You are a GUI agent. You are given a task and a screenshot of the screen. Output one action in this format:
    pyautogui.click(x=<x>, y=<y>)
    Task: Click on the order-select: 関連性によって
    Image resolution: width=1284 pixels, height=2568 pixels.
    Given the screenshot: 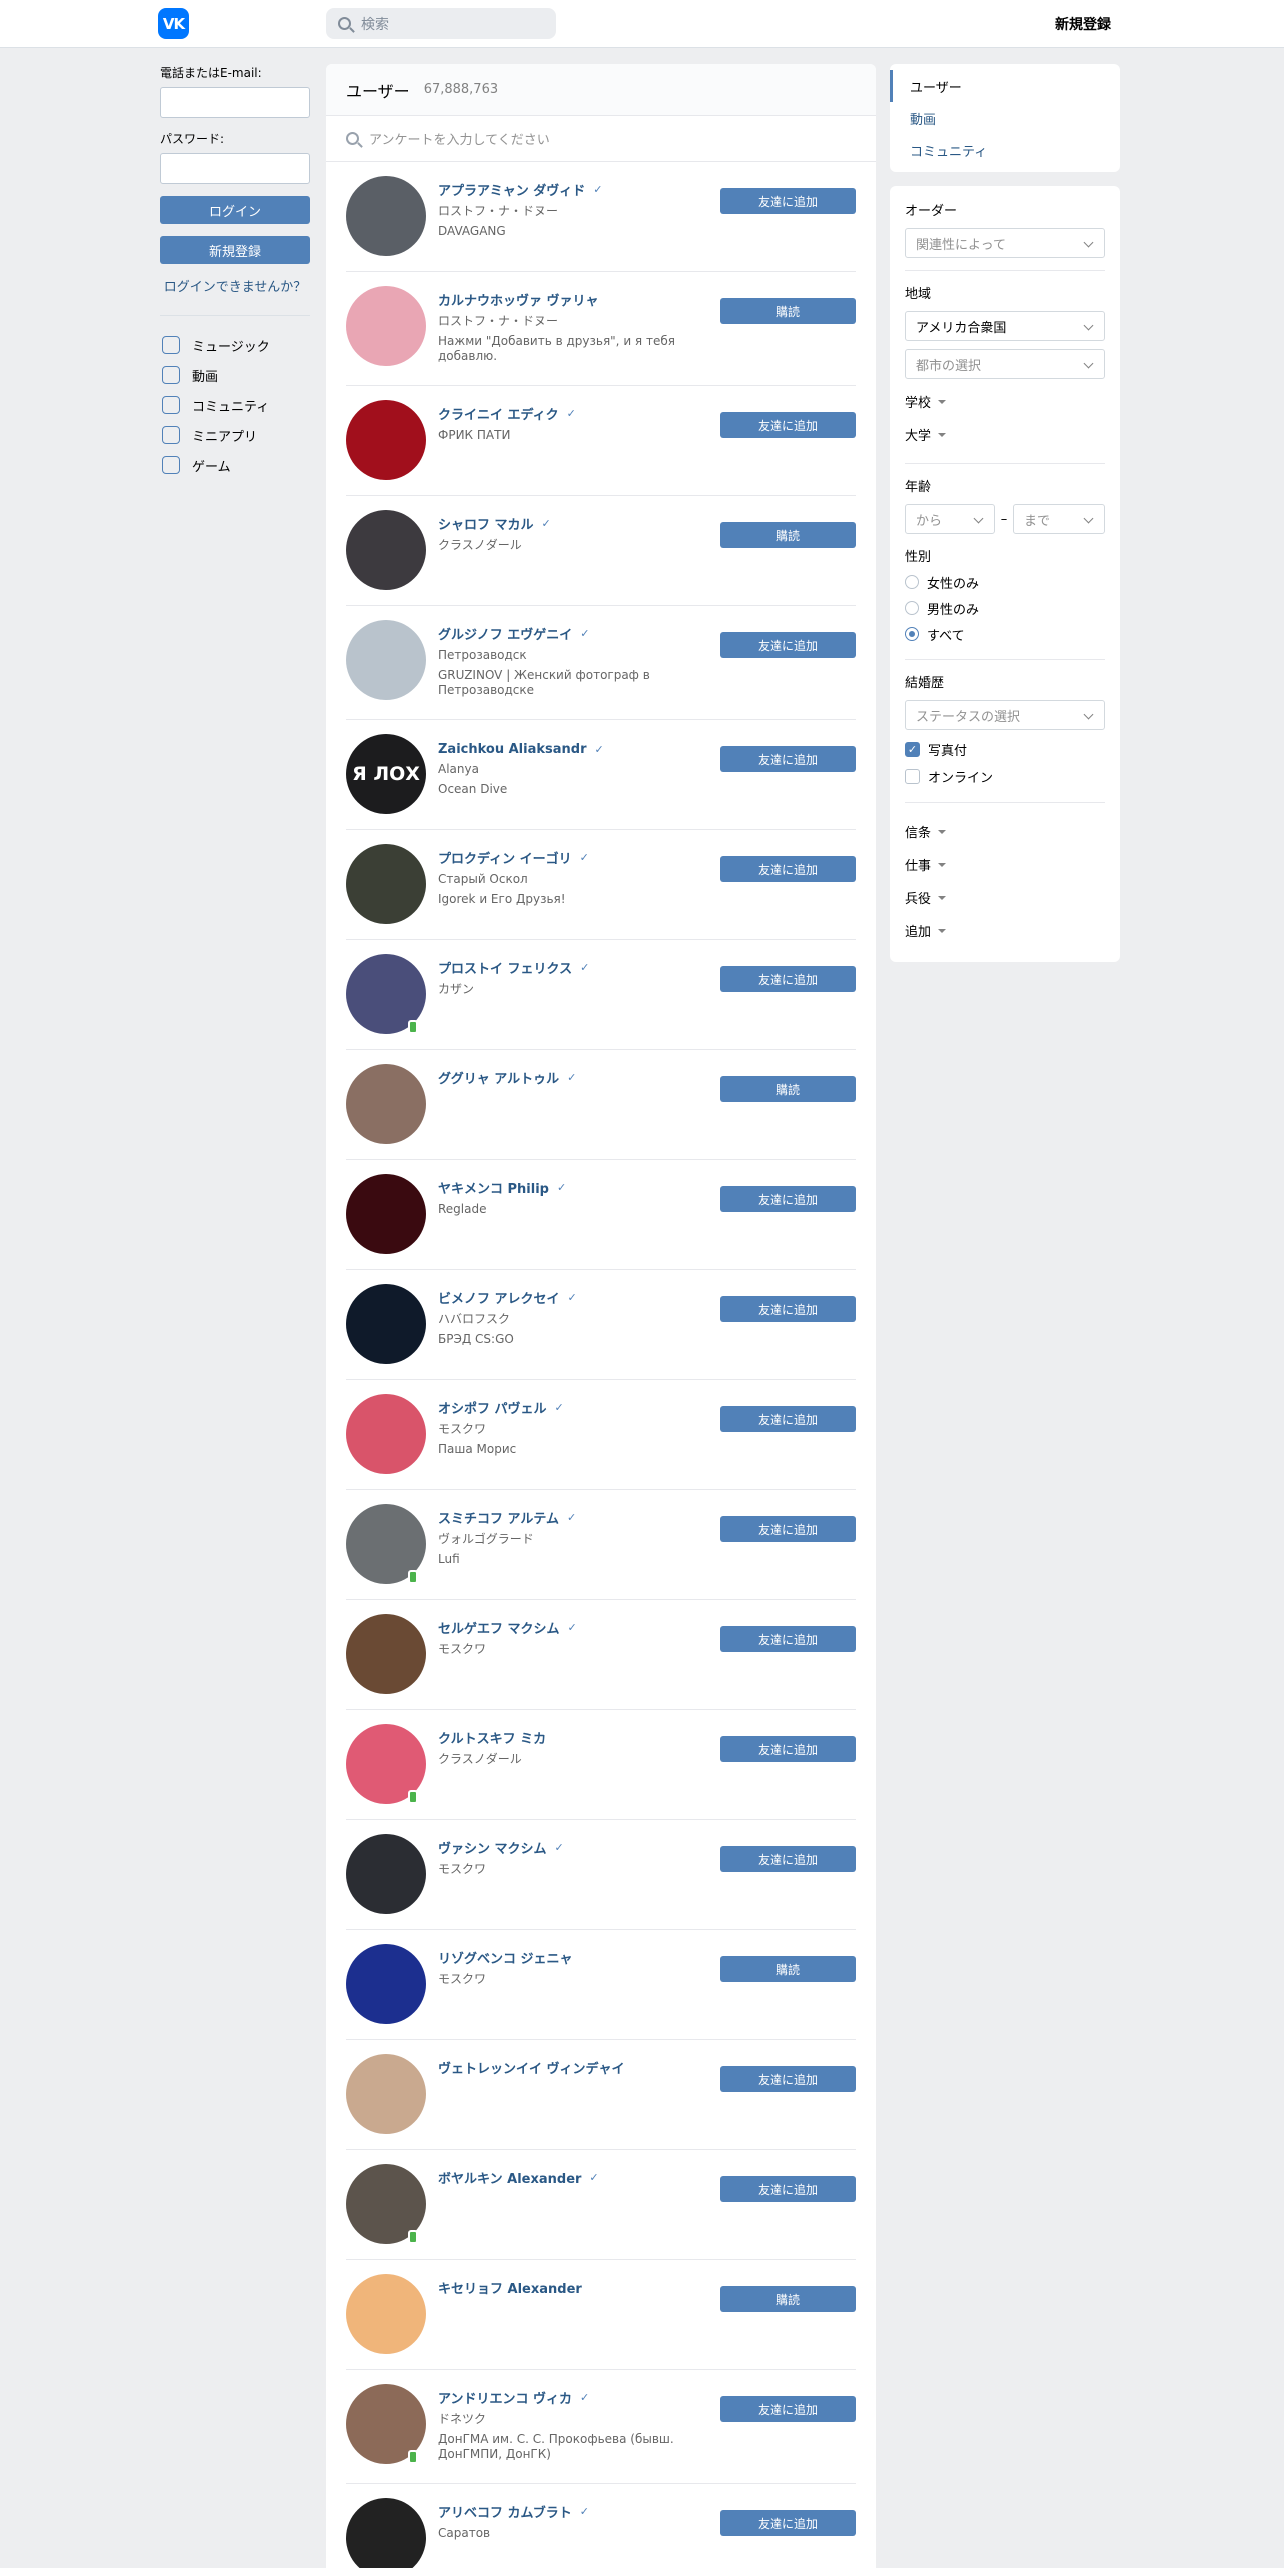 What is the action you would take?
    pyautogui.click(x=1005, y=243)
    